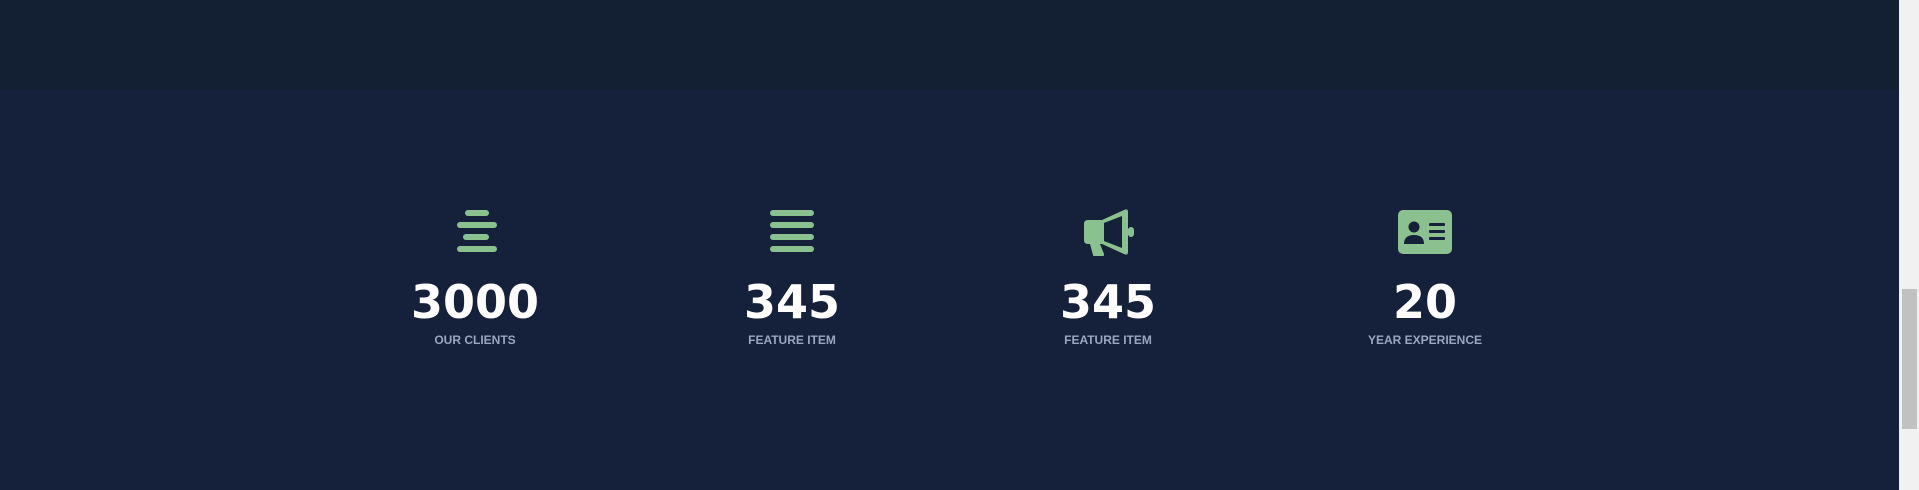 The height and width of the screenshot is (490, 1919). Describe the element at coordinates (1424, 302) in the screenshot. I see `stat-value: 20` at that location.